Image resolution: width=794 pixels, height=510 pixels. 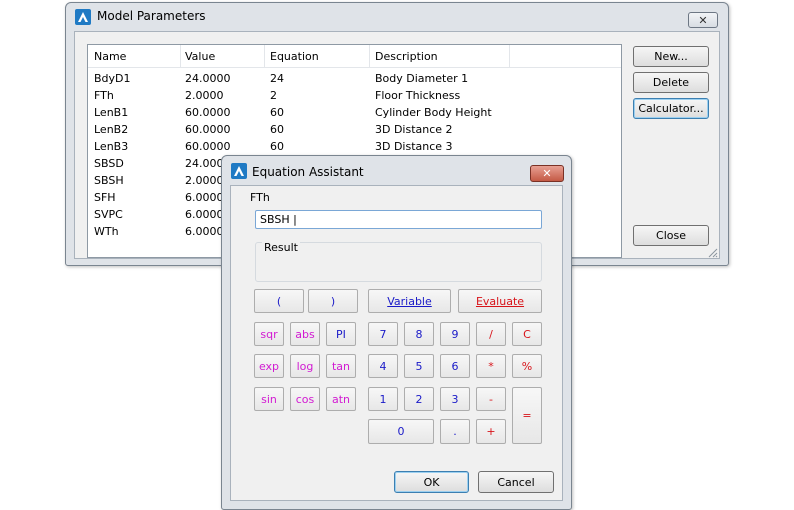 I want to click on cell-name: FTh, so click(x=104, y=95).